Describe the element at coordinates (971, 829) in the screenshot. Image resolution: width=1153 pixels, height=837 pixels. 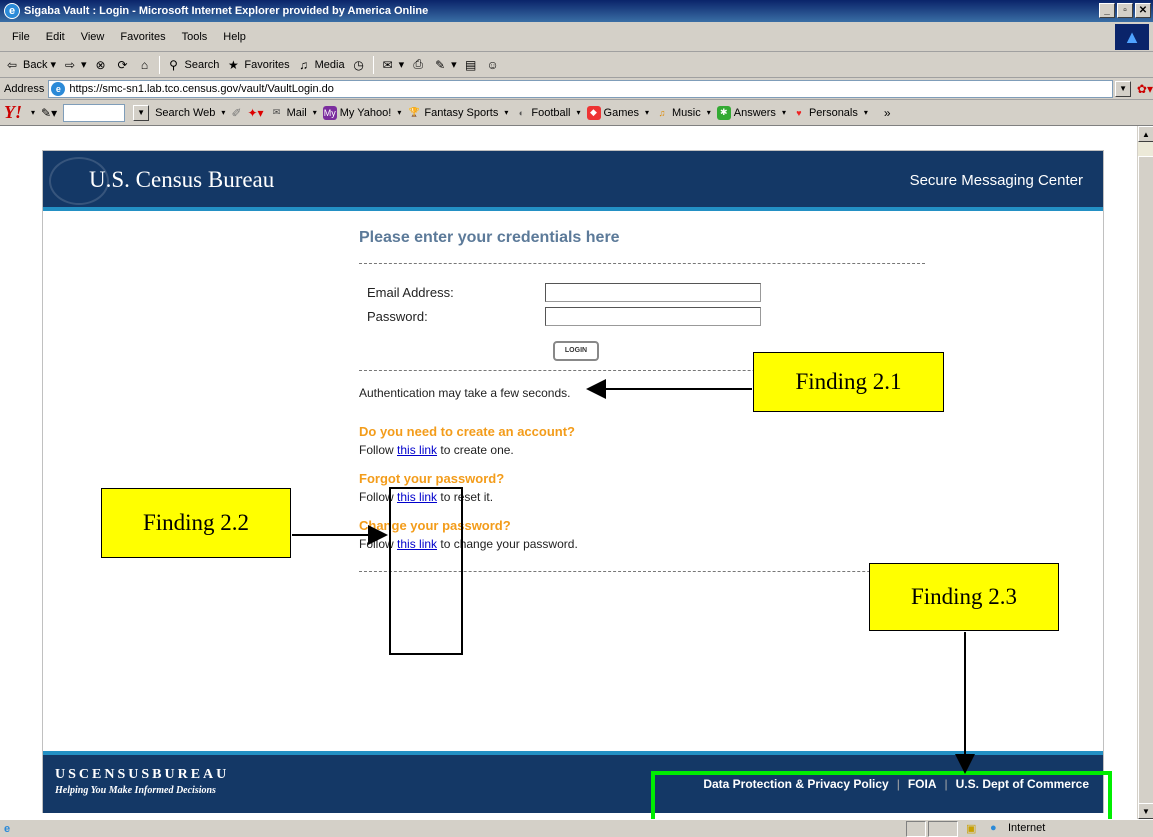
I see `lock-icon: ▣` at that location.